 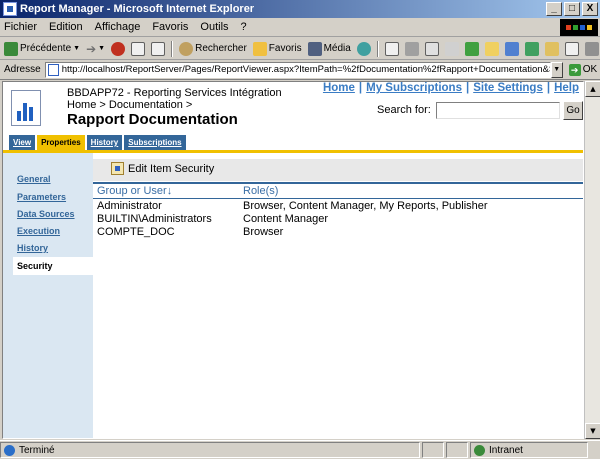 I want to click on favorites-button: Favoris, so click(x=277, y=48).